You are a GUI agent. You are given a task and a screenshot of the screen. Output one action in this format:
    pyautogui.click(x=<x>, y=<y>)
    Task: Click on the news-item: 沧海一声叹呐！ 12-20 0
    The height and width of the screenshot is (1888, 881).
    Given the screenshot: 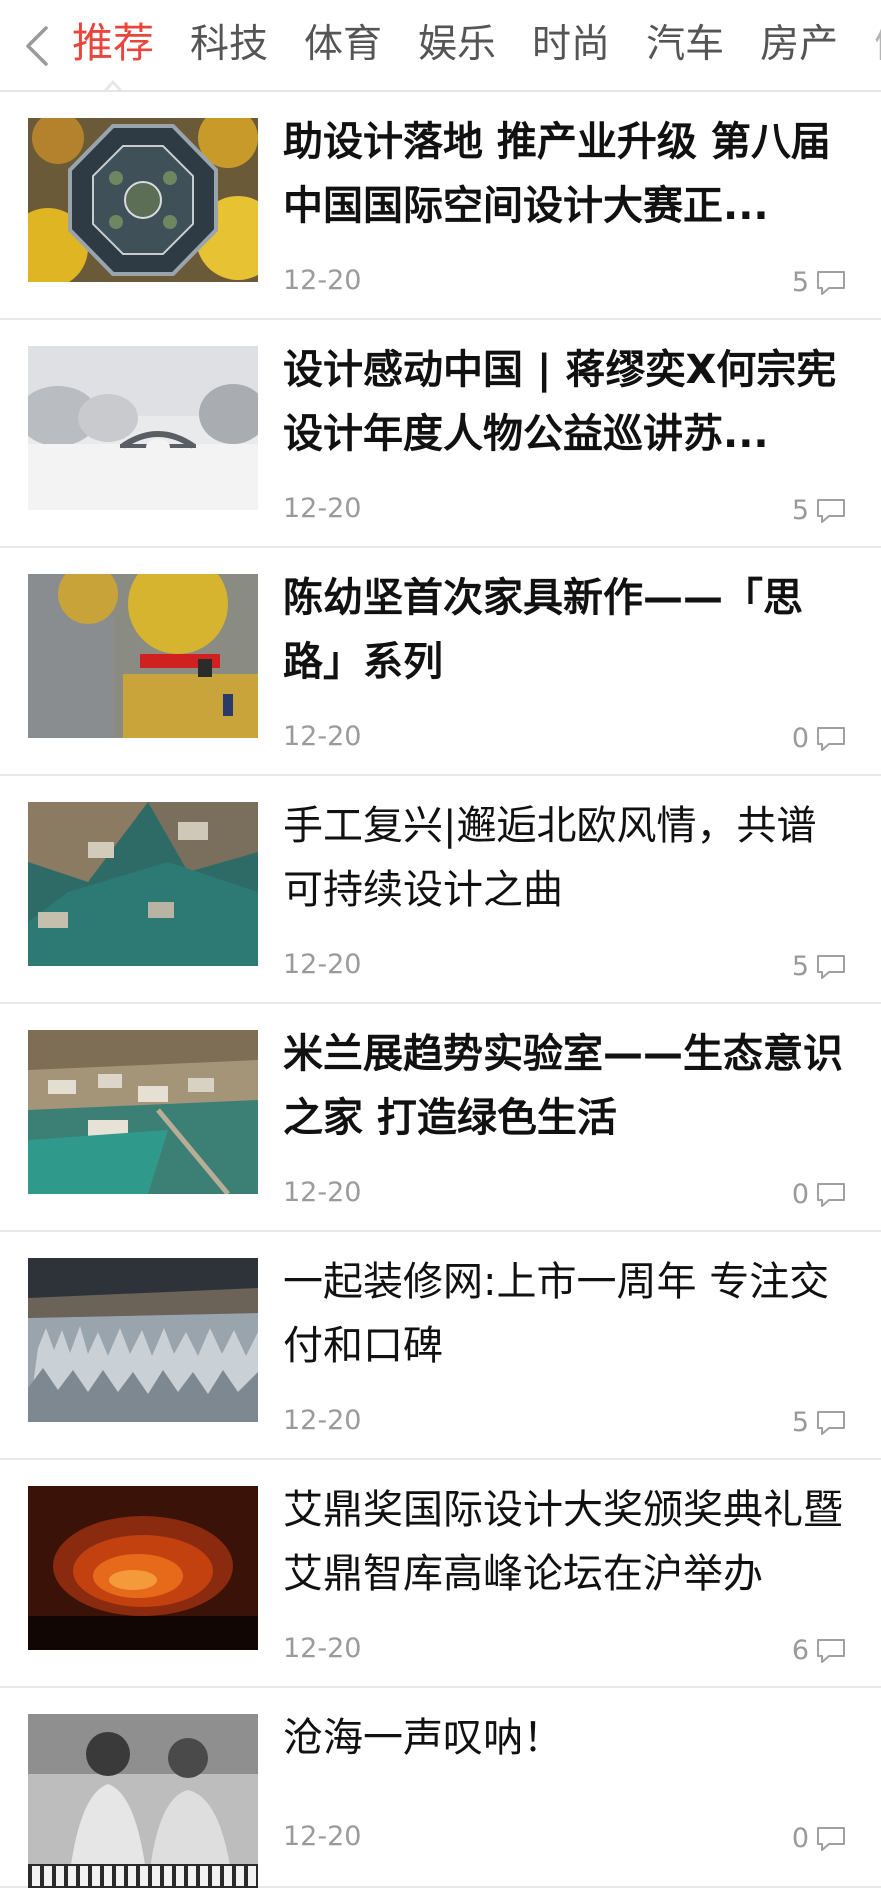 What is the action you would take?
    pyautogui.click(x=440, y=1788)
    